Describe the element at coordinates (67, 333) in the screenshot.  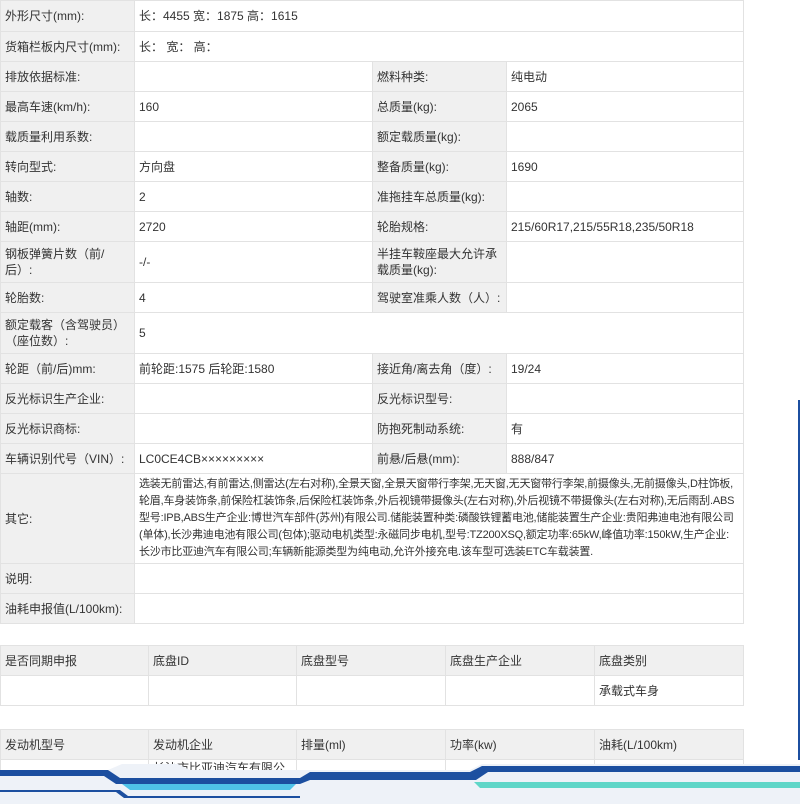
I see `seats-label: 额定载客（含驾驶员）（座位数）:` at that location.